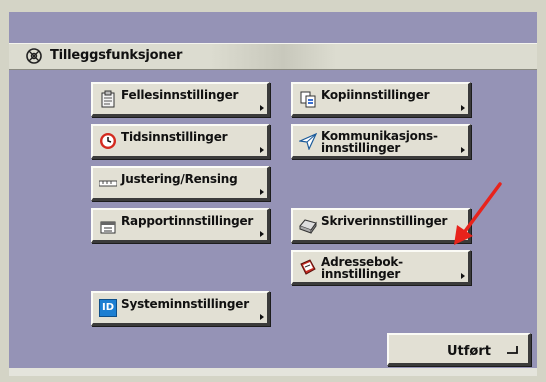 The image size is (546, 382). Describe the element at coordinates (116, 55) in the screenshot. I see `page-title: Tilleggsfunksjoner` at that location.